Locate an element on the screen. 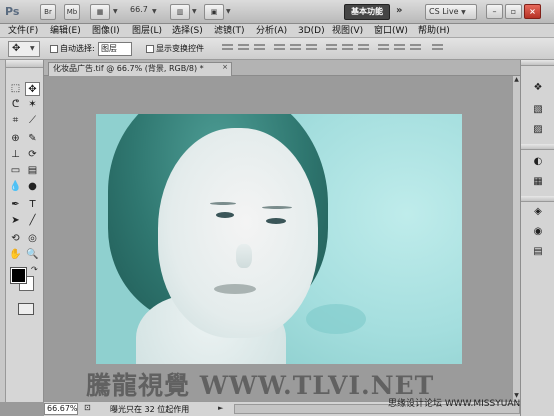 The height and width of the screenshot is (416, 554). menu-select: 选择(S) is located at coordinates (187, 31).